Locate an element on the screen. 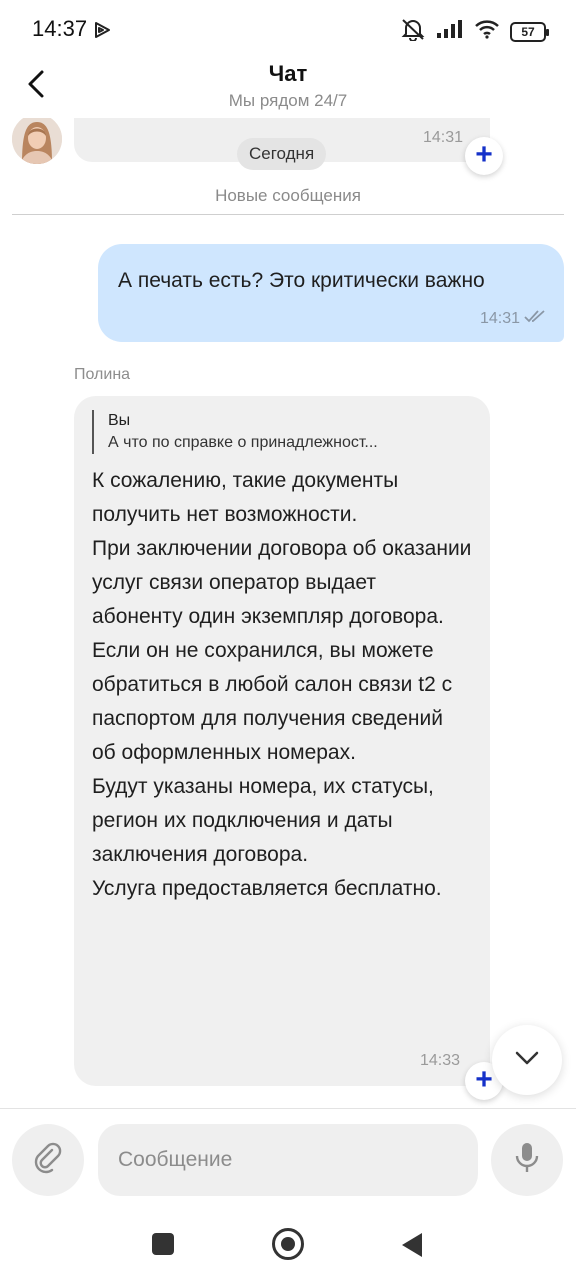 This screenshot has width=576, height=1280. signal-icon is located at coordinates (450, 31).